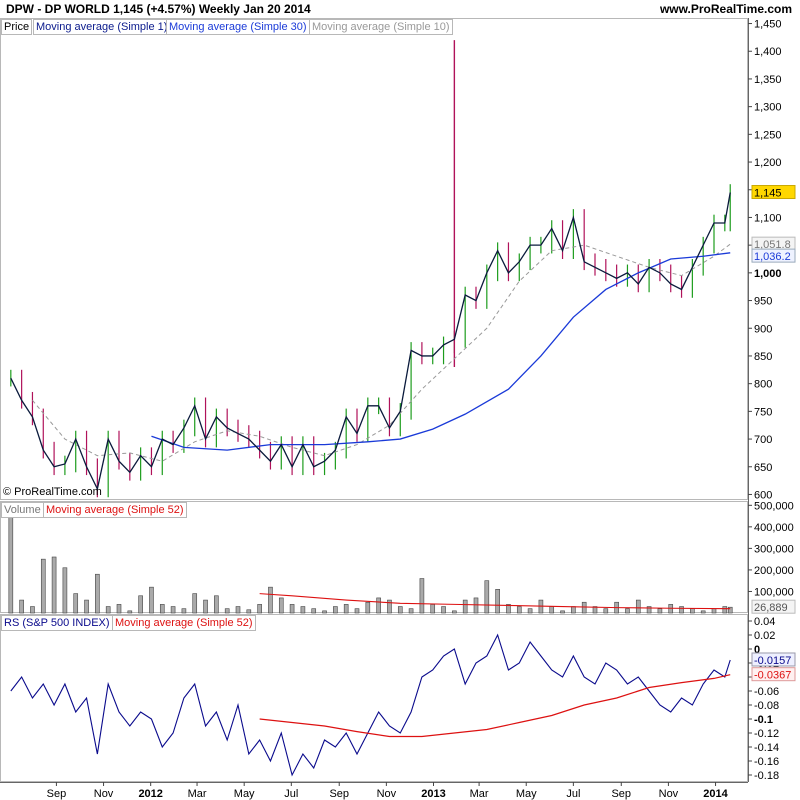 Image resolution: width=800 pixels, height=800 pixels. What do you see at coordinates (766, 762) in the screenshot?
I see `rs-ytick-label: -0.16` at bounding box center [766, 762].